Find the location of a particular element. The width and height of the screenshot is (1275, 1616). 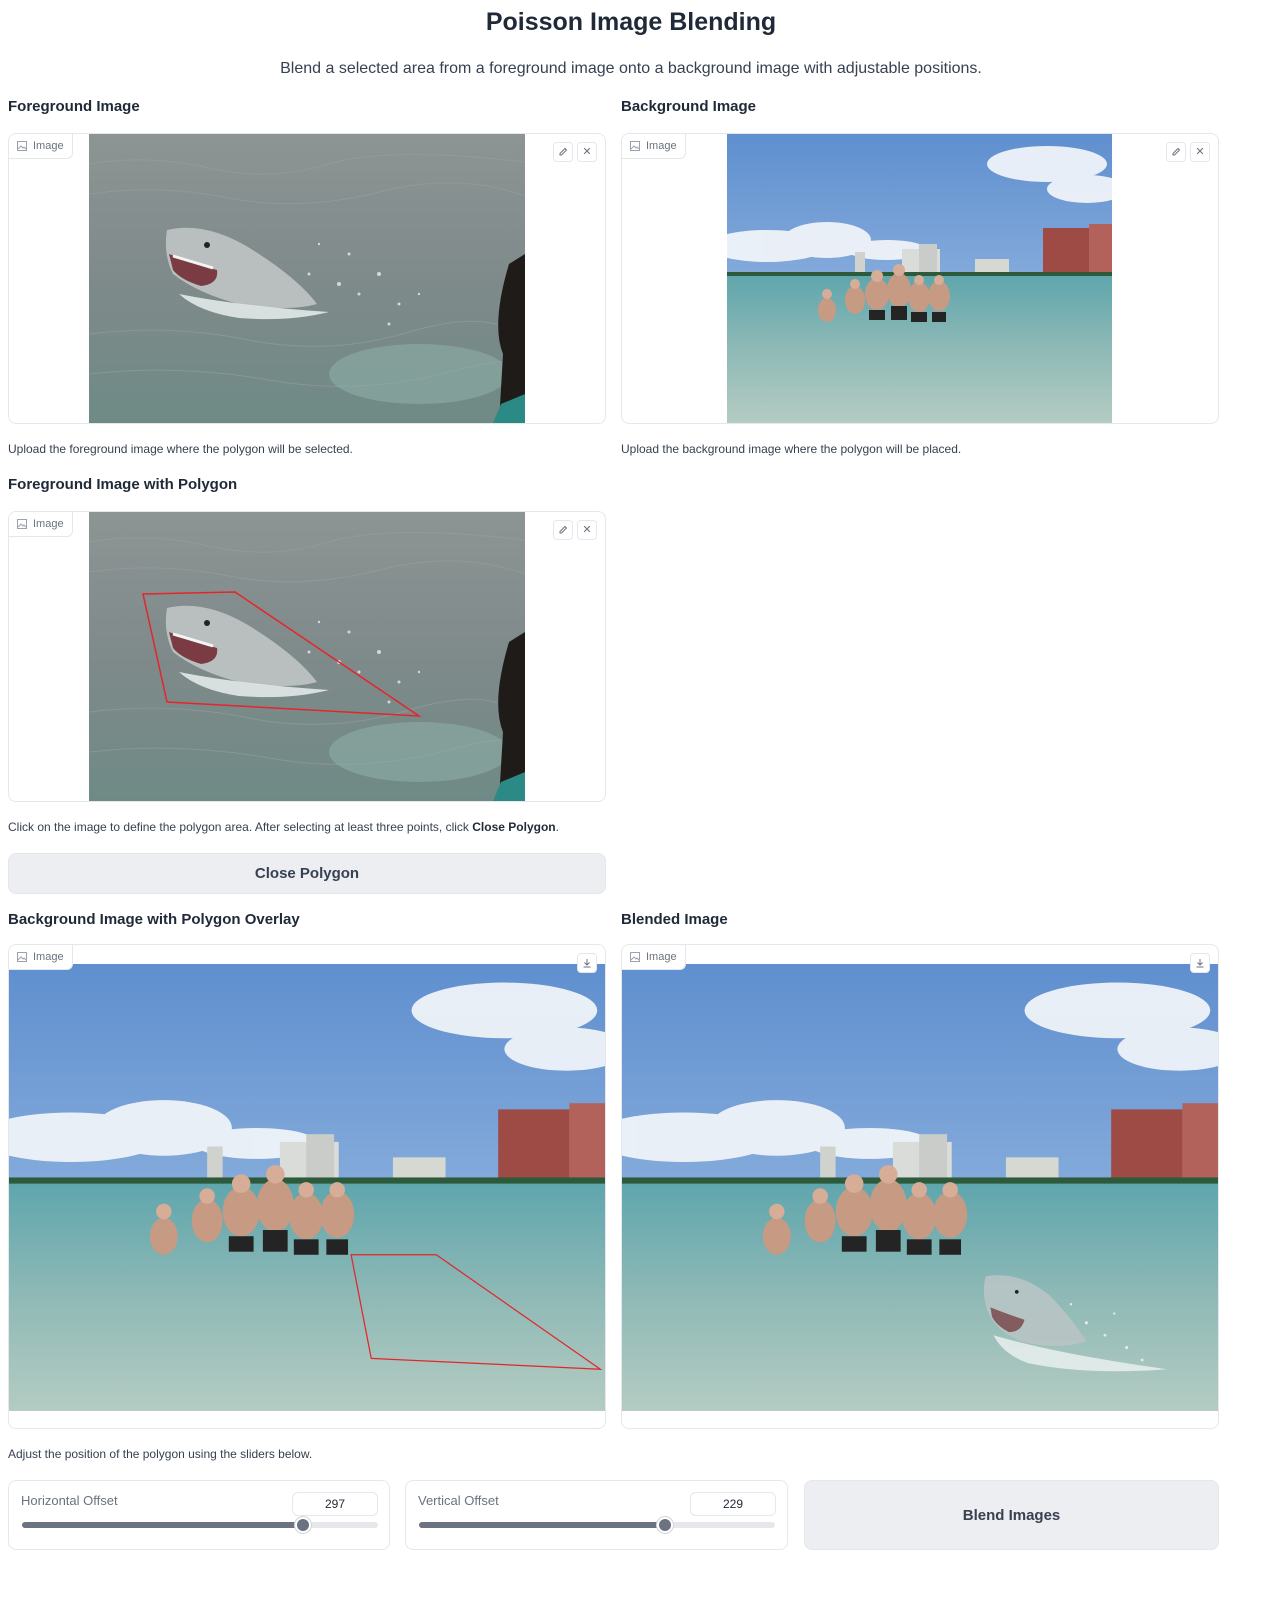

background-label: Background Image is located at coordinates (689, 106).